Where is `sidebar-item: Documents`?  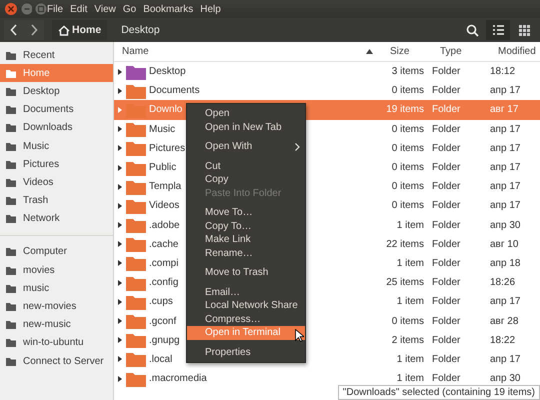
sidebar-item: Documents is located at coordinates (56, 109).